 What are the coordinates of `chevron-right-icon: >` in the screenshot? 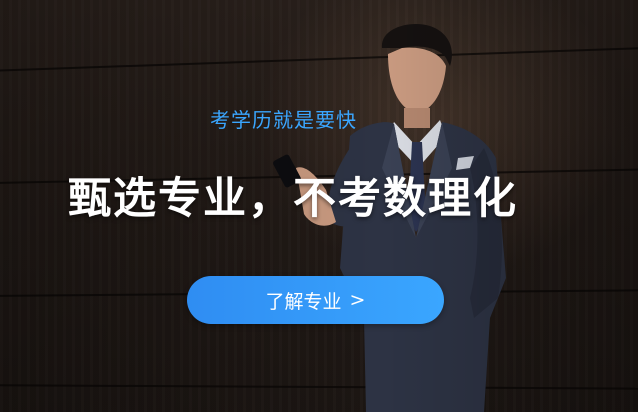 It's located at (357, 300).